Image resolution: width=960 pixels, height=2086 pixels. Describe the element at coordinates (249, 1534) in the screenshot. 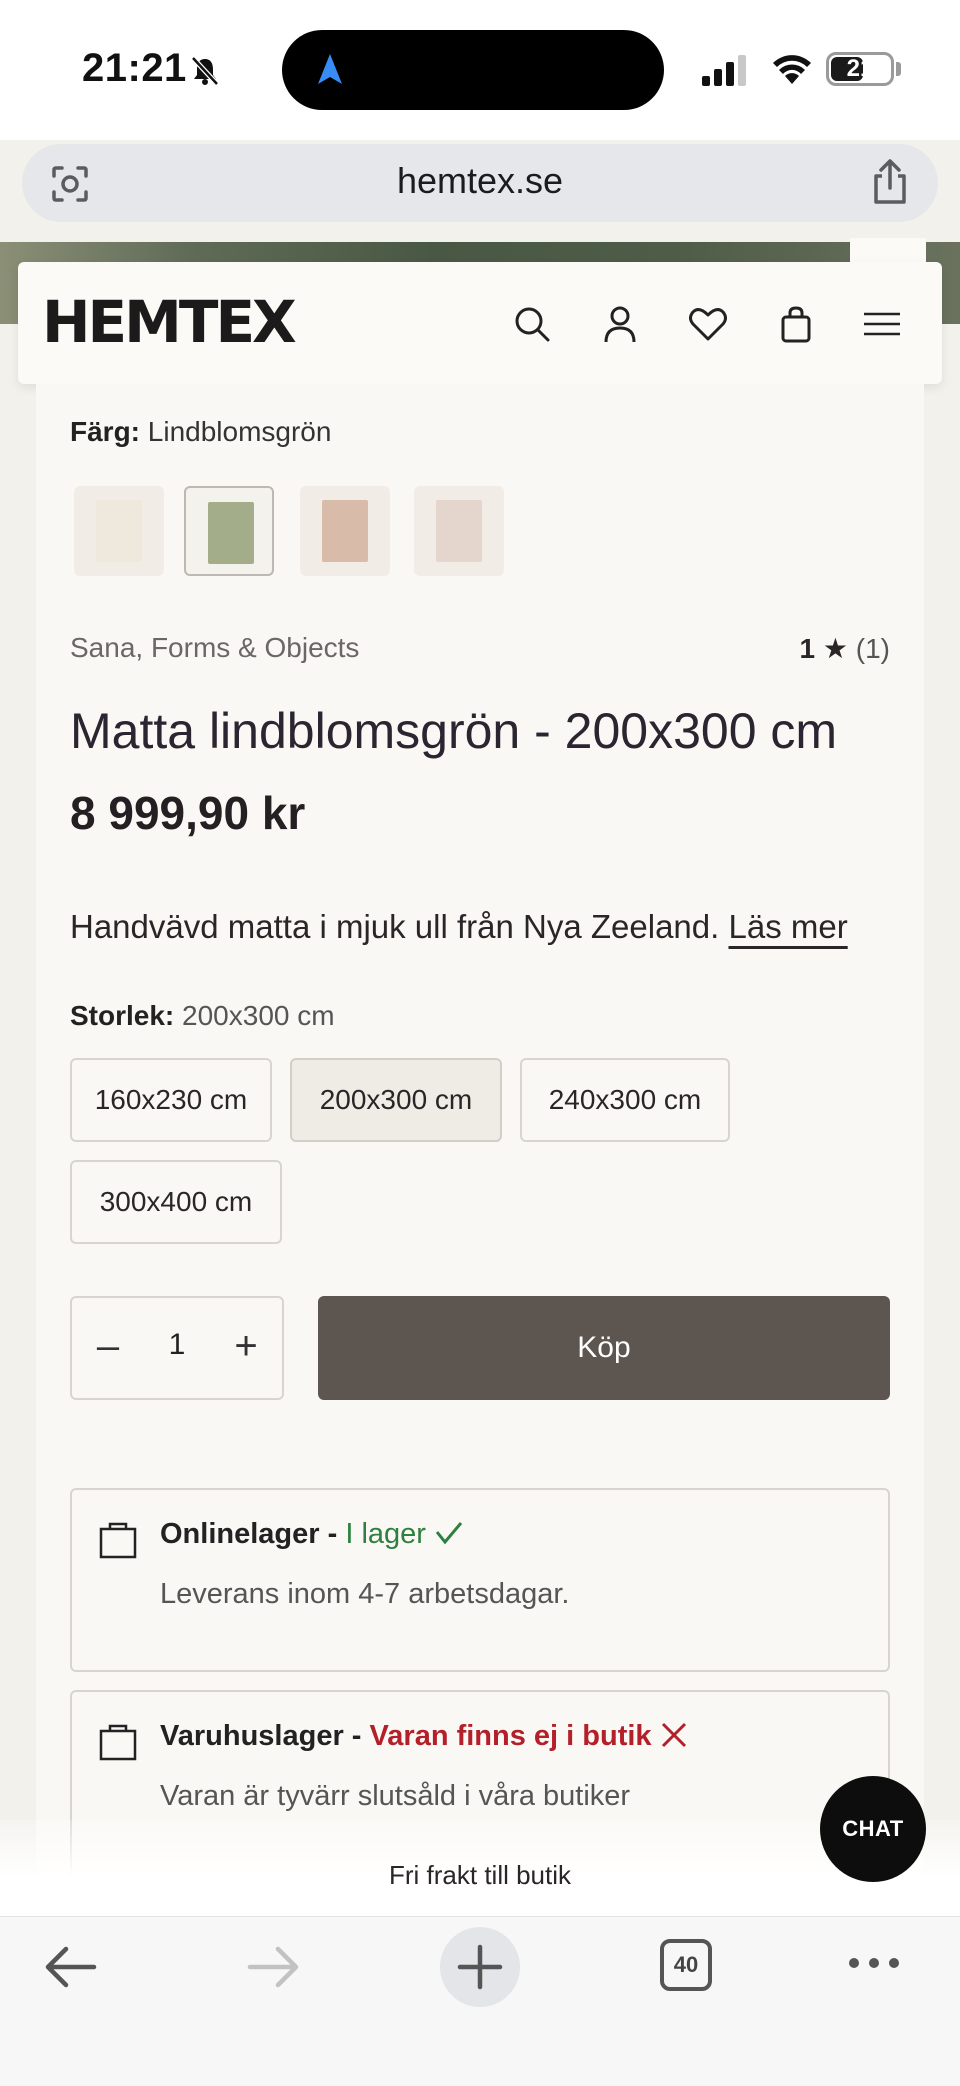

I see `online-stock-label: Onlinelager -` at that location.